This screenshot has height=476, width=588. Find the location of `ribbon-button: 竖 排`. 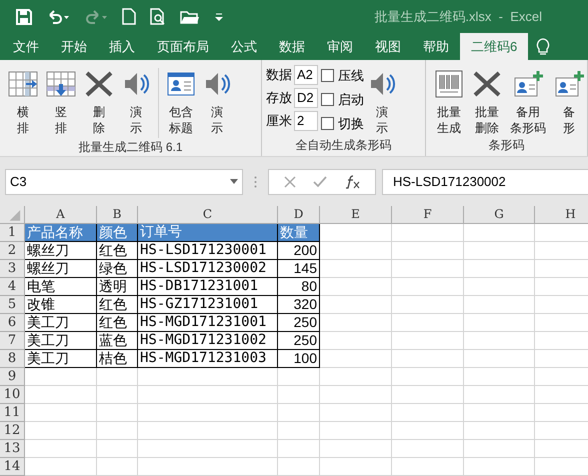

ribbon-button: 竖 排 is located at coordinates (61, 98).